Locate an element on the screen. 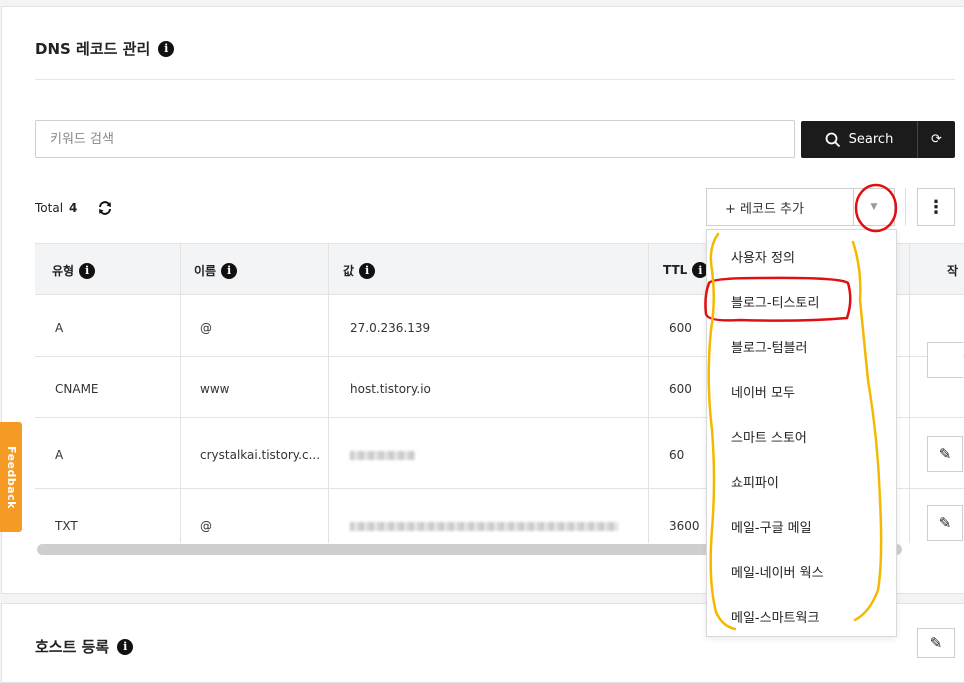  column-header-ttl: TTL i is located at coordinates (686, 270).